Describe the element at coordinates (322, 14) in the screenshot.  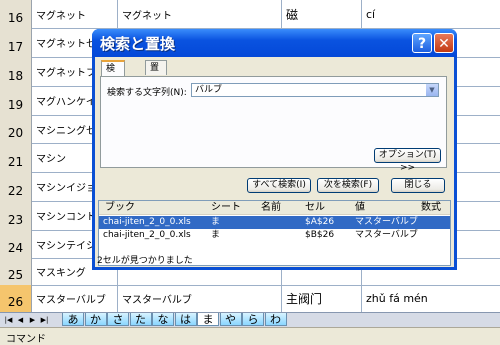
I see `cell-c3: 磁` at that location.